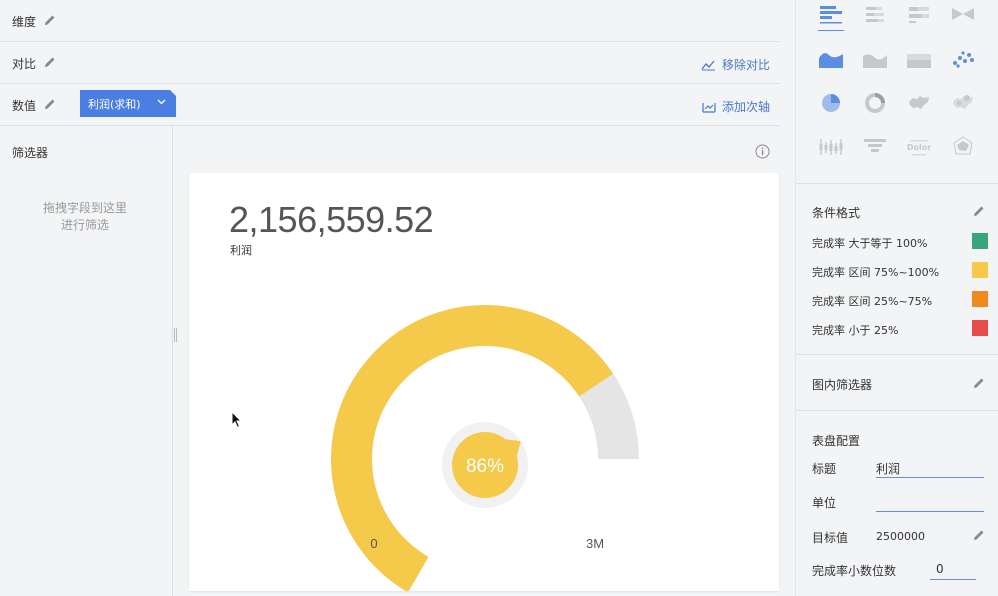 The image size is (998, 596). What do you see at coordinates (84, 208) in the screenshot?
I see `filter-hint-line1: 拖拽字段到这里` at bounding box center [84, 208].